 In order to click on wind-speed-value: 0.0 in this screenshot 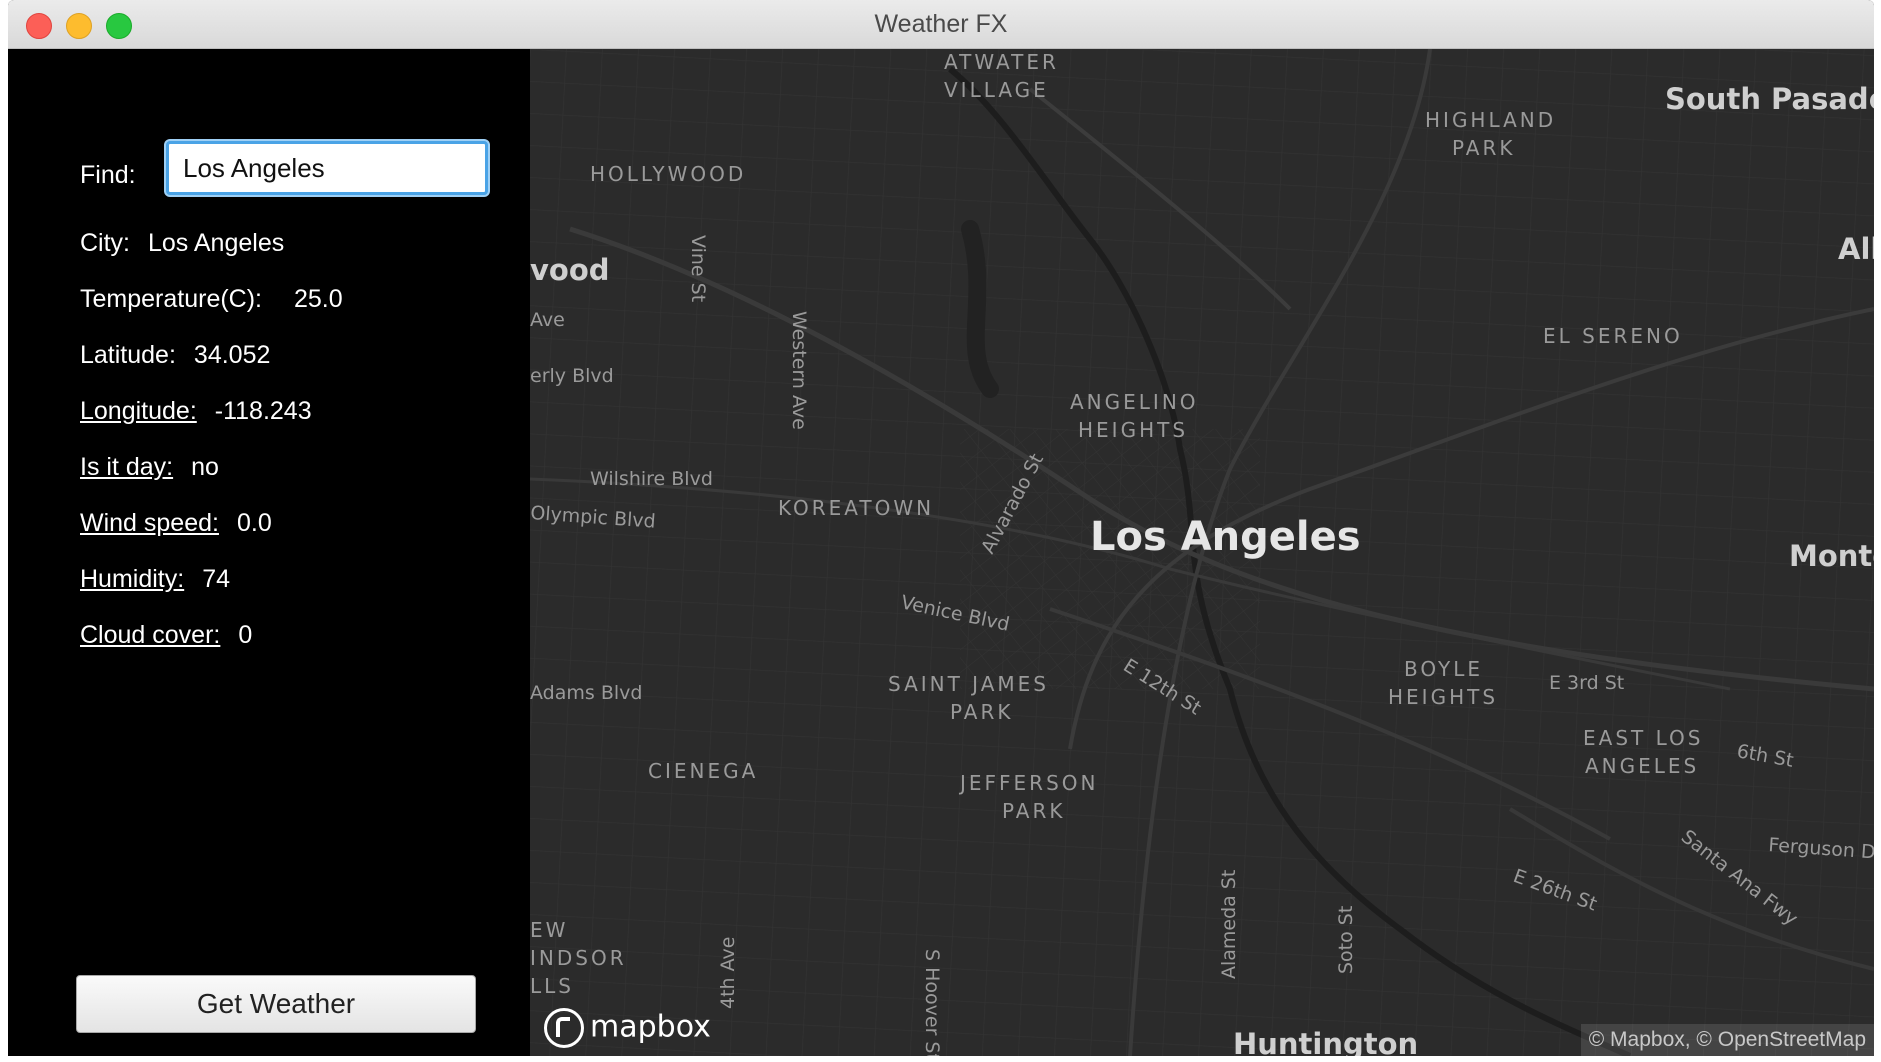, I will do `click(254, 523)`.